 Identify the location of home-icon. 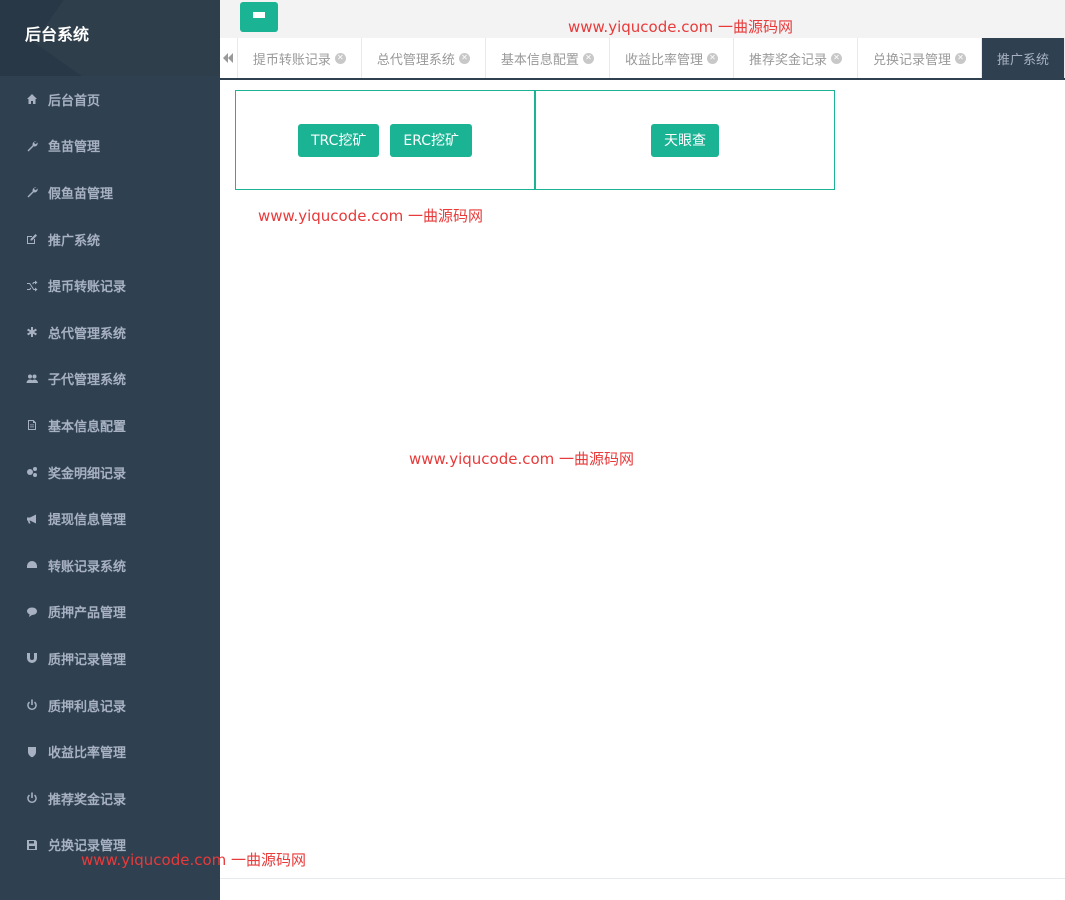
(32, 99).